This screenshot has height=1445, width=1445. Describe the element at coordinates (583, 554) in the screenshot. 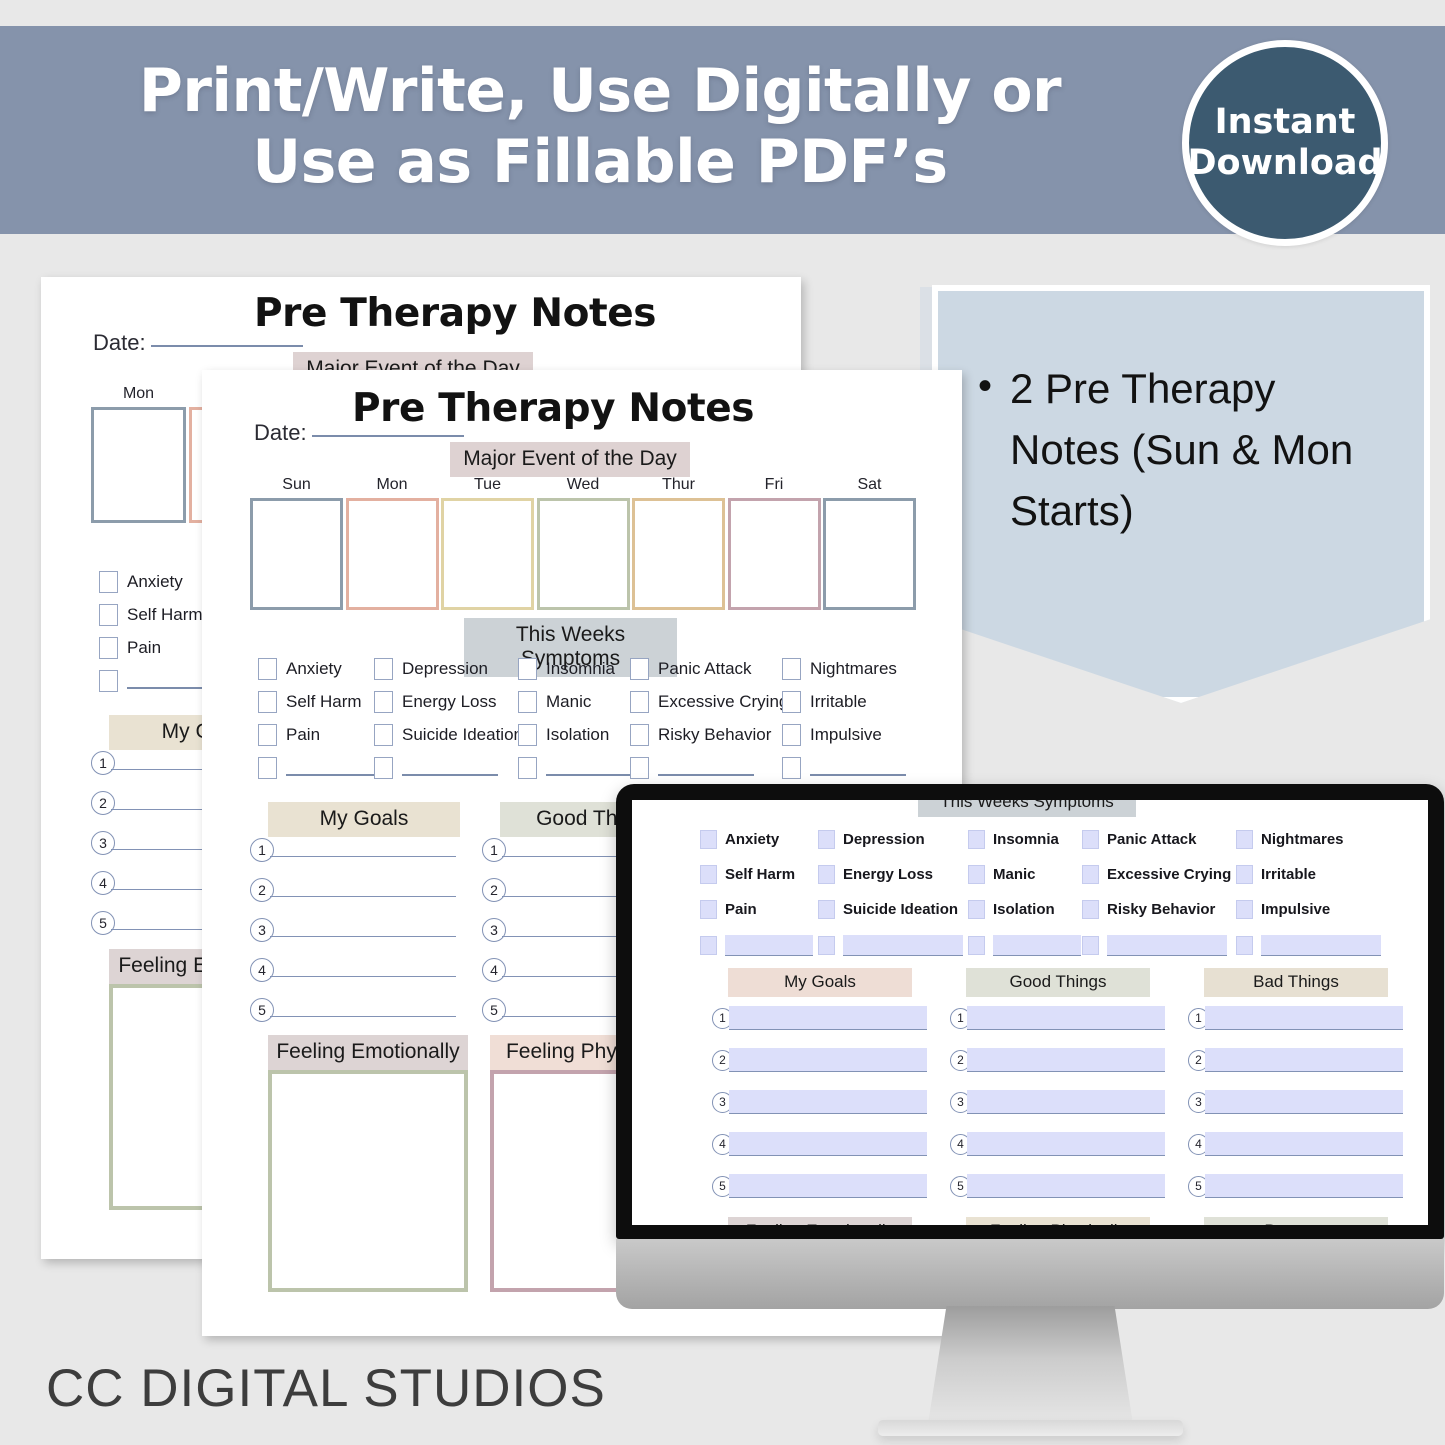

I see `day-entry-box-wed` at that location.